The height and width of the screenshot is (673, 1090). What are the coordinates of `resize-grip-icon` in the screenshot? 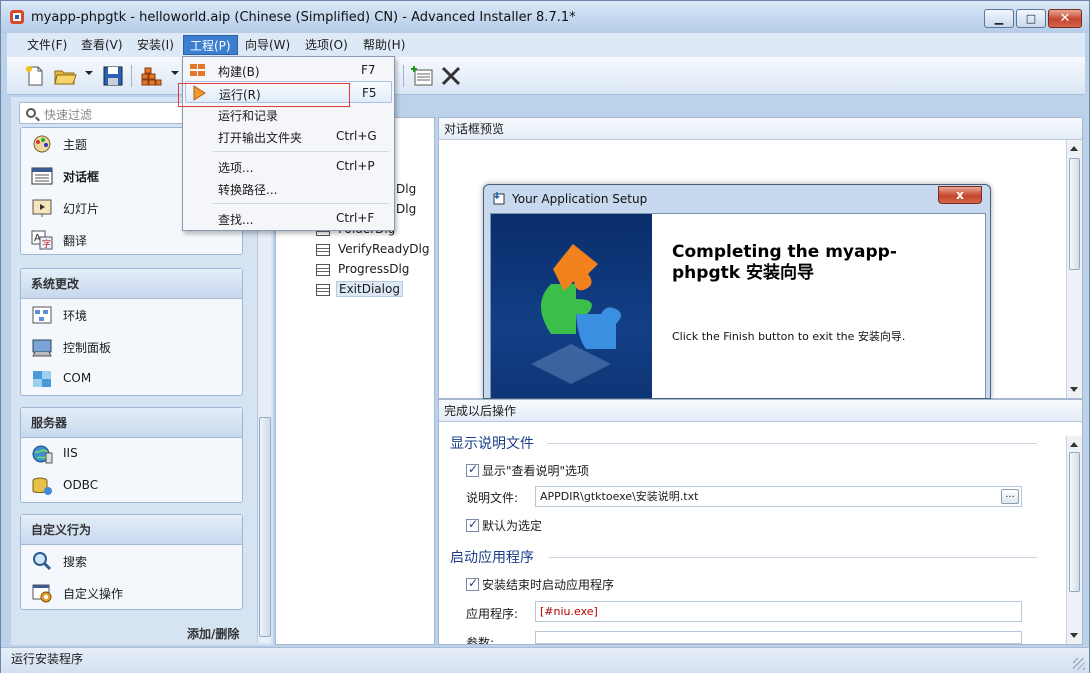 It's located at (1079, 664).